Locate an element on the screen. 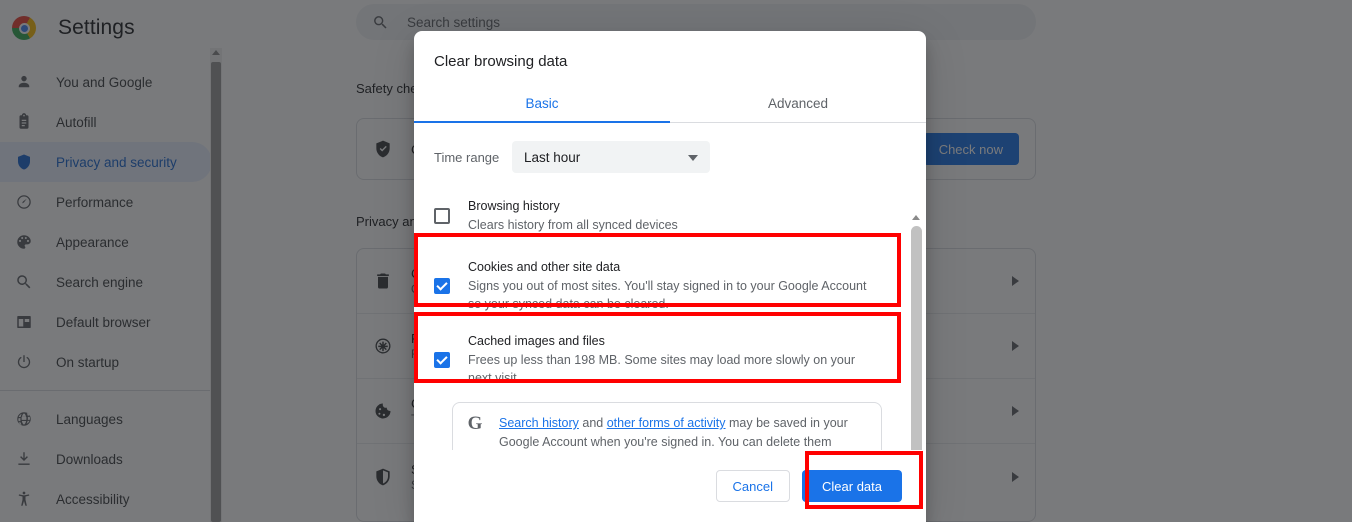 This screenshot has width=1352, height=522. dialog-tabs: Basic Advanced is located at coordinates (670, 103).